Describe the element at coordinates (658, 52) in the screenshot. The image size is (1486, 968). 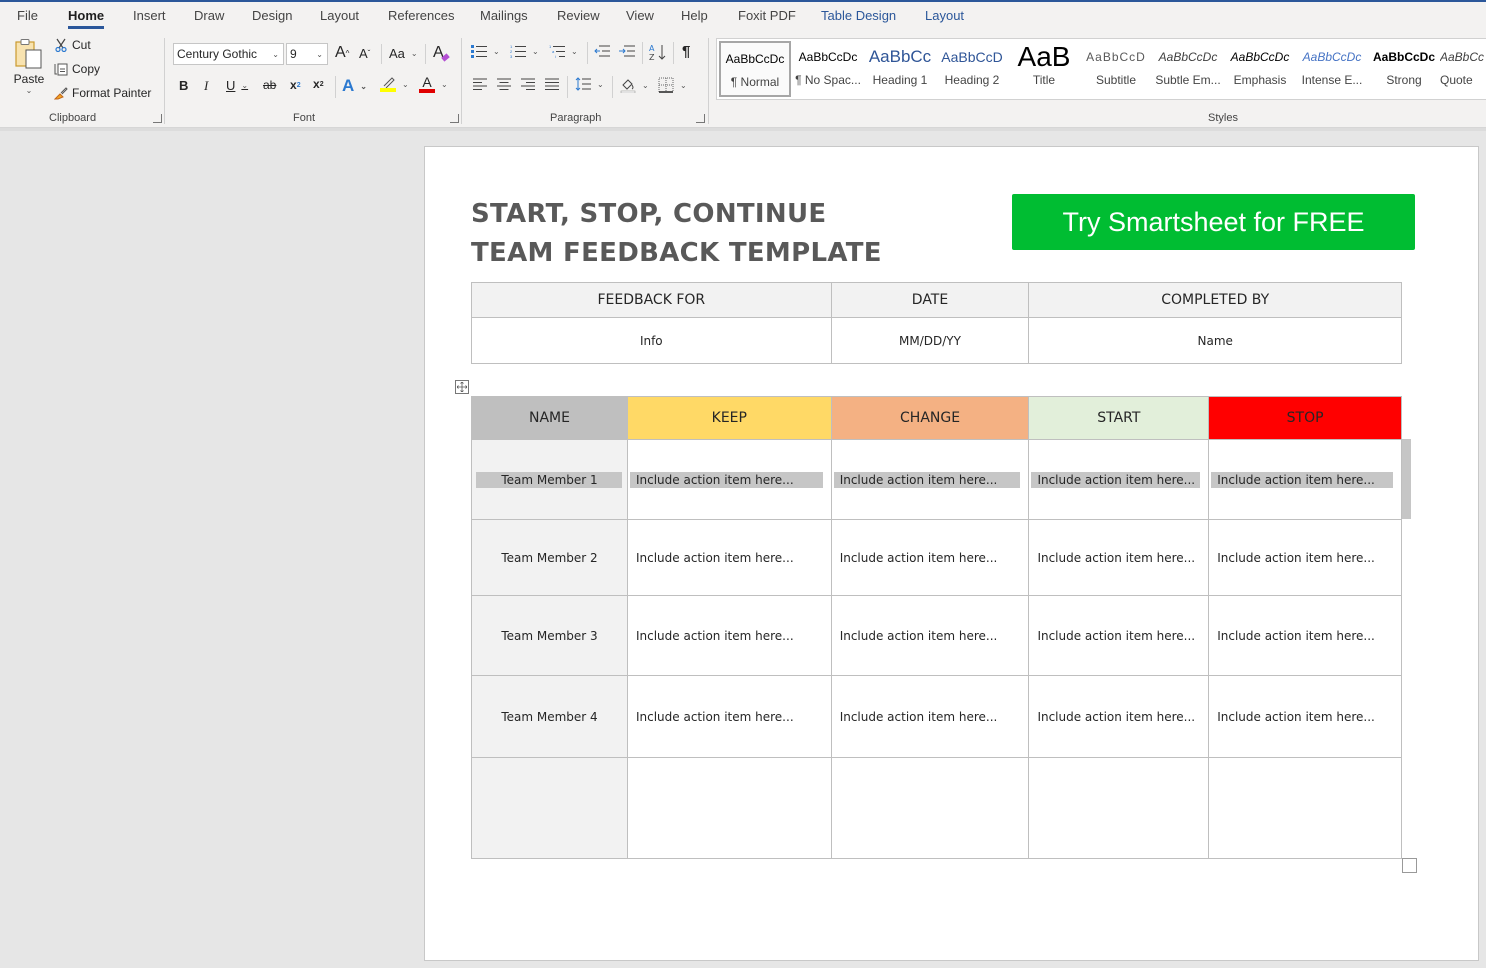
I see `sort-button: AZ` at that location.